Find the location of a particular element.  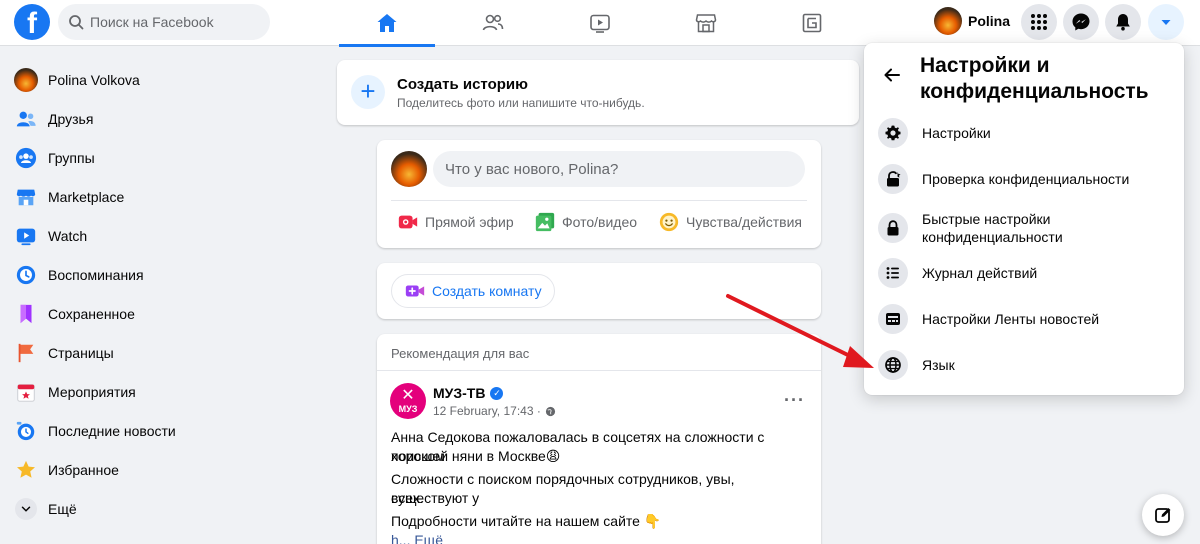

sidebar-item-events: Мероприятия is located at coordinates (160, 391).